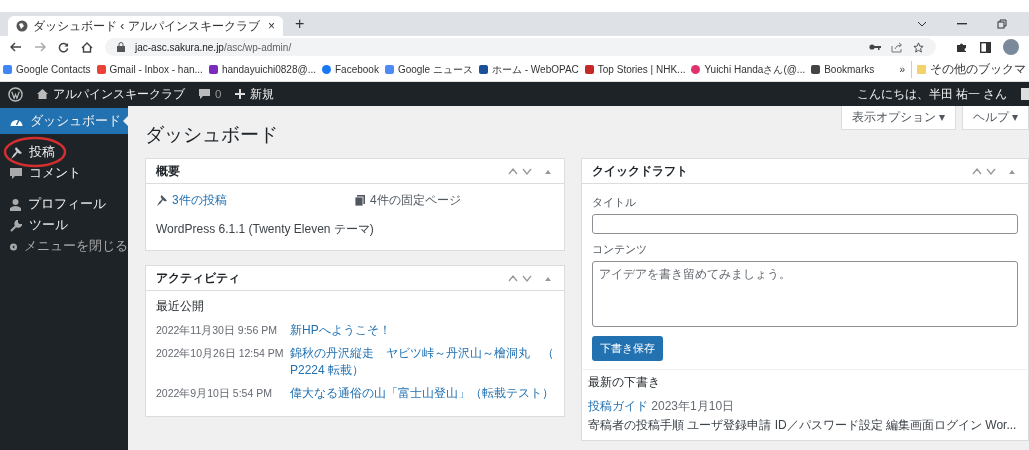 This screenshot has width=1029, height=450. I want to click on section-heading: 最新の下書き, so click(624, 382).